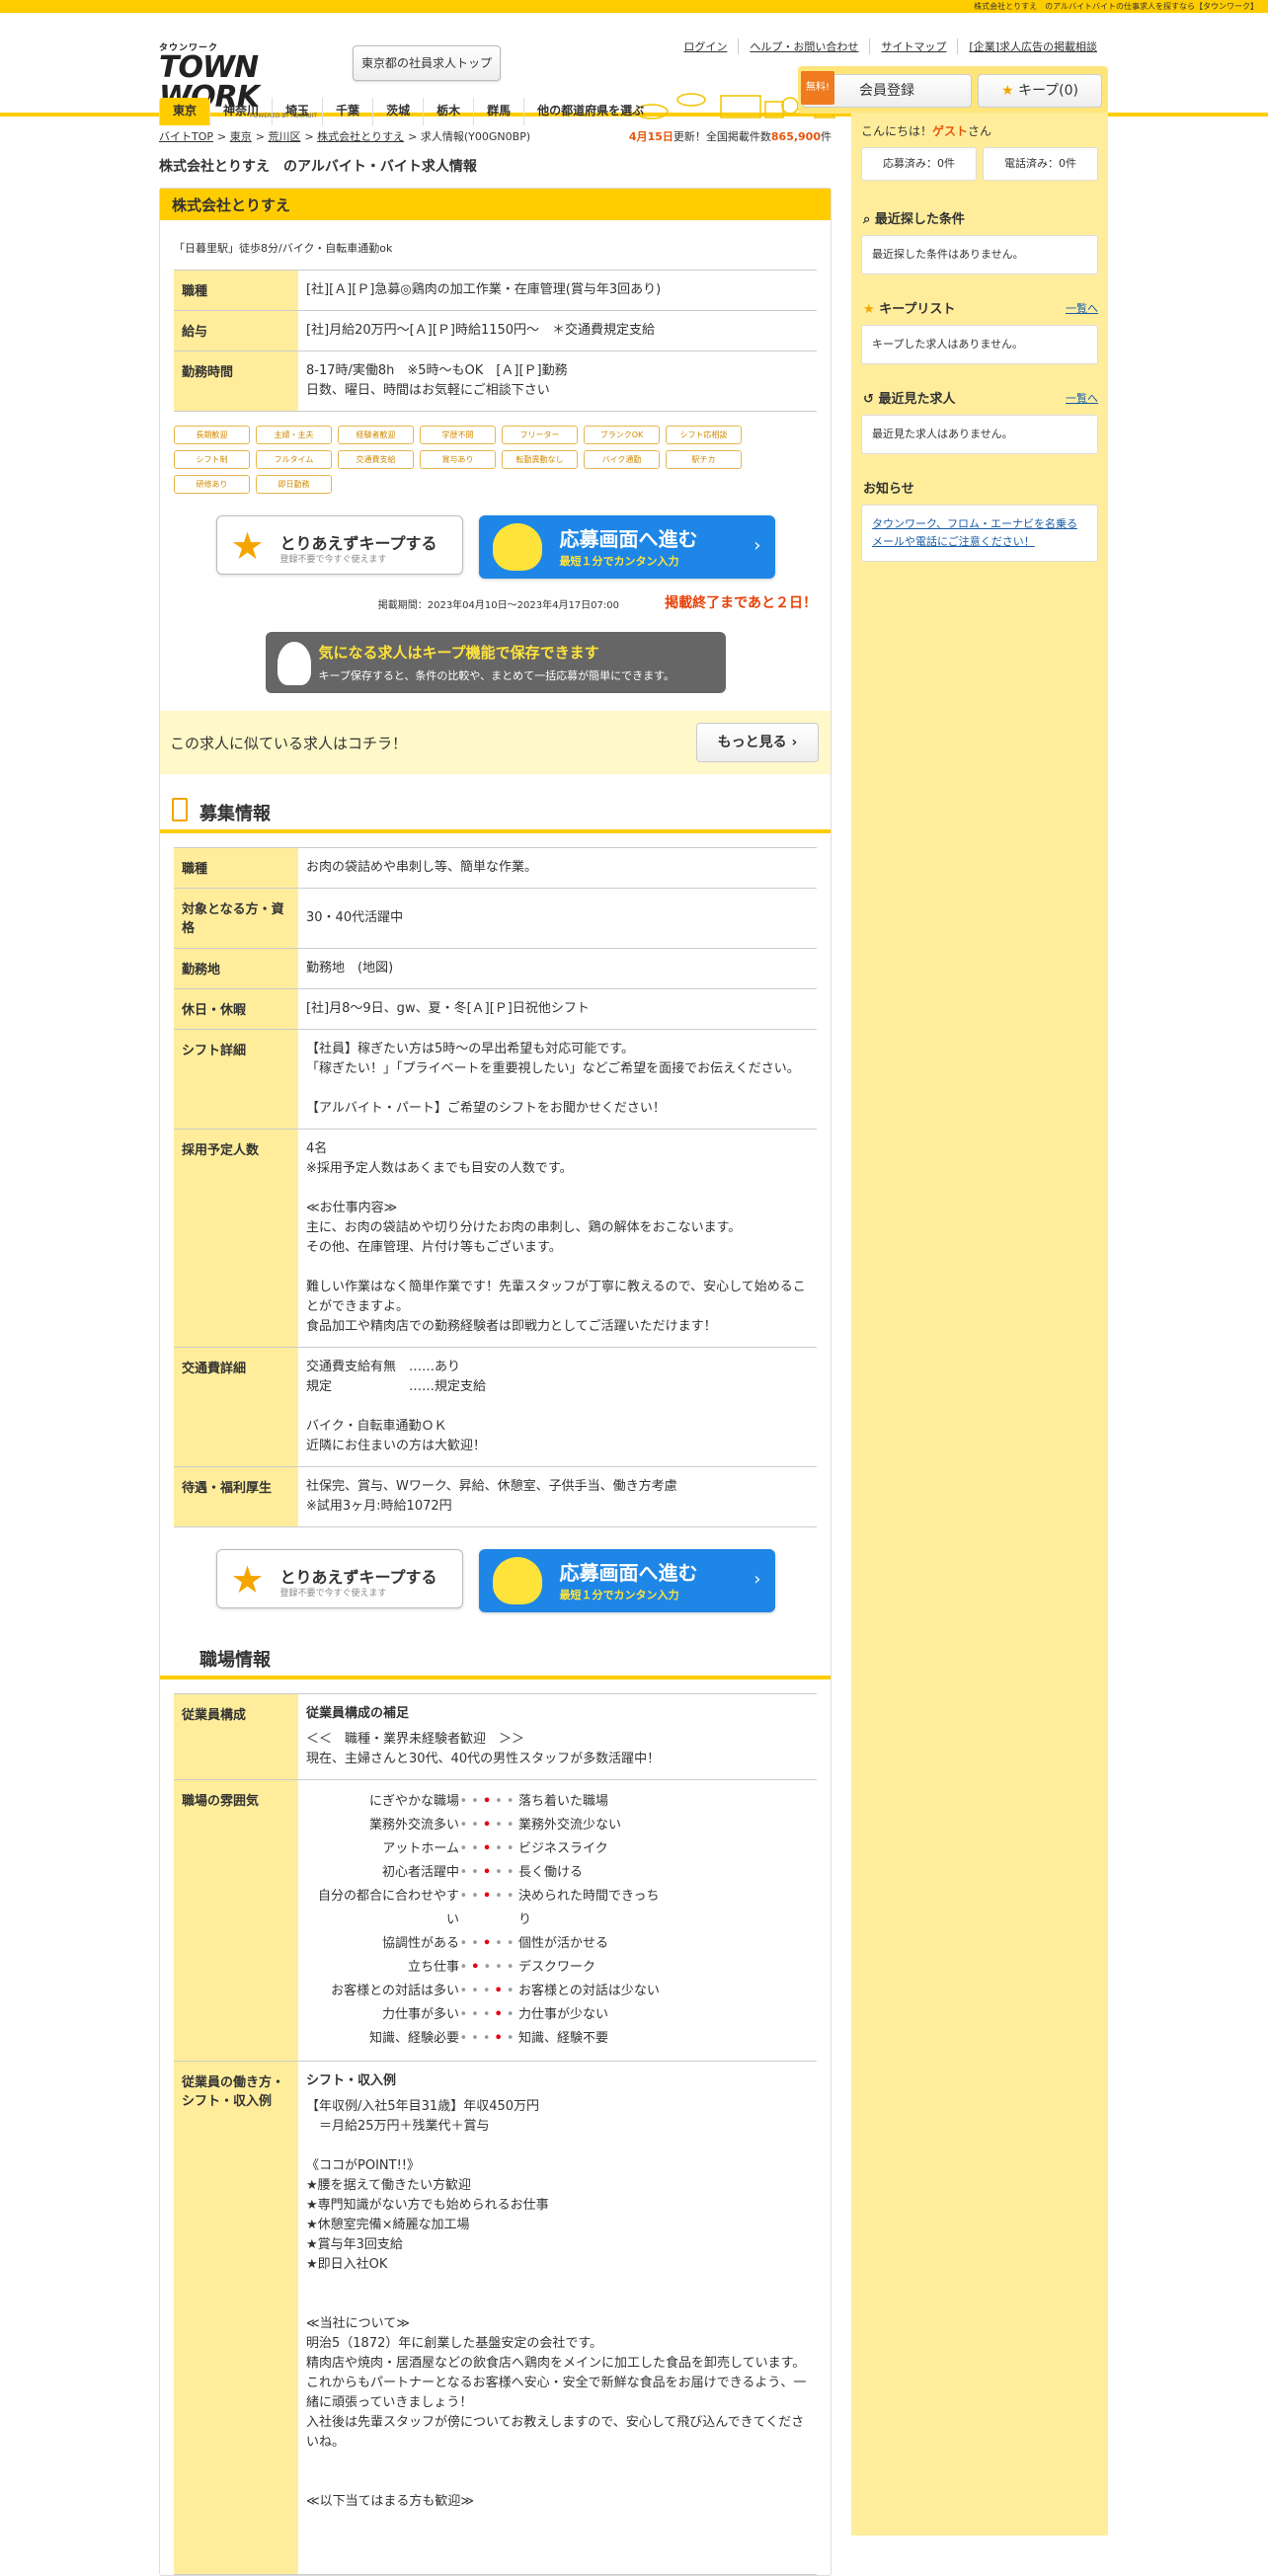  I want to click on chevron-right-icon: ›, so click(757, 545).